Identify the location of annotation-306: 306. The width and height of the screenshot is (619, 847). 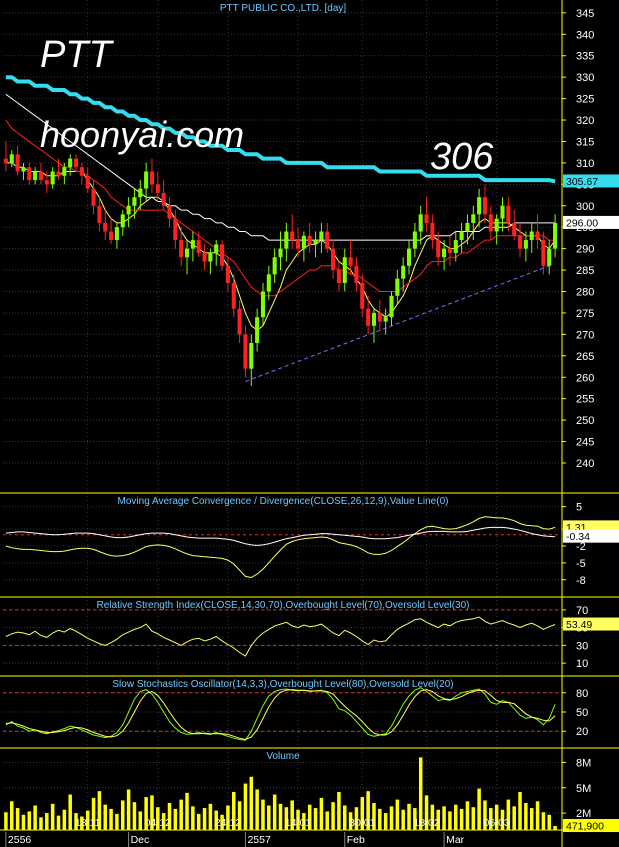
(462, 157).